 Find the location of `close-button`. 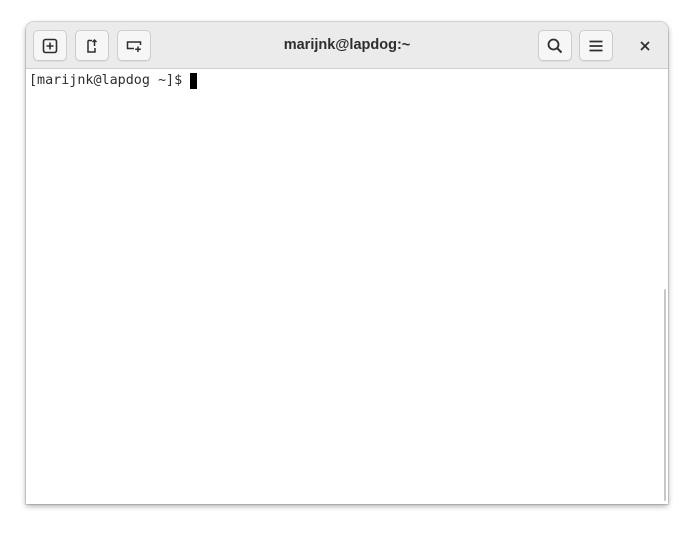

close-button is located at coordinates (645, 45).